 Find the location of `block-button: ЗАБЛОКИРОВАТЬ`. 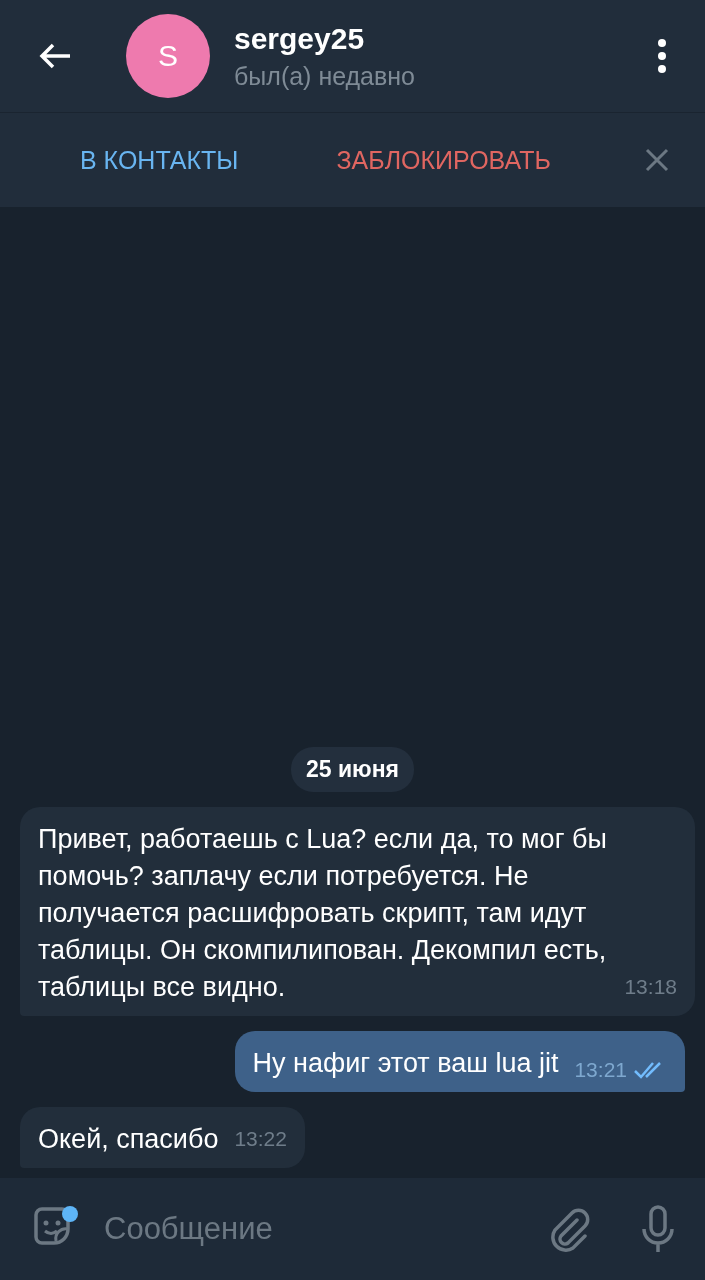

block-button: ЗАБЛОКИРОВАТЬ is located at coordinates (443, 160).